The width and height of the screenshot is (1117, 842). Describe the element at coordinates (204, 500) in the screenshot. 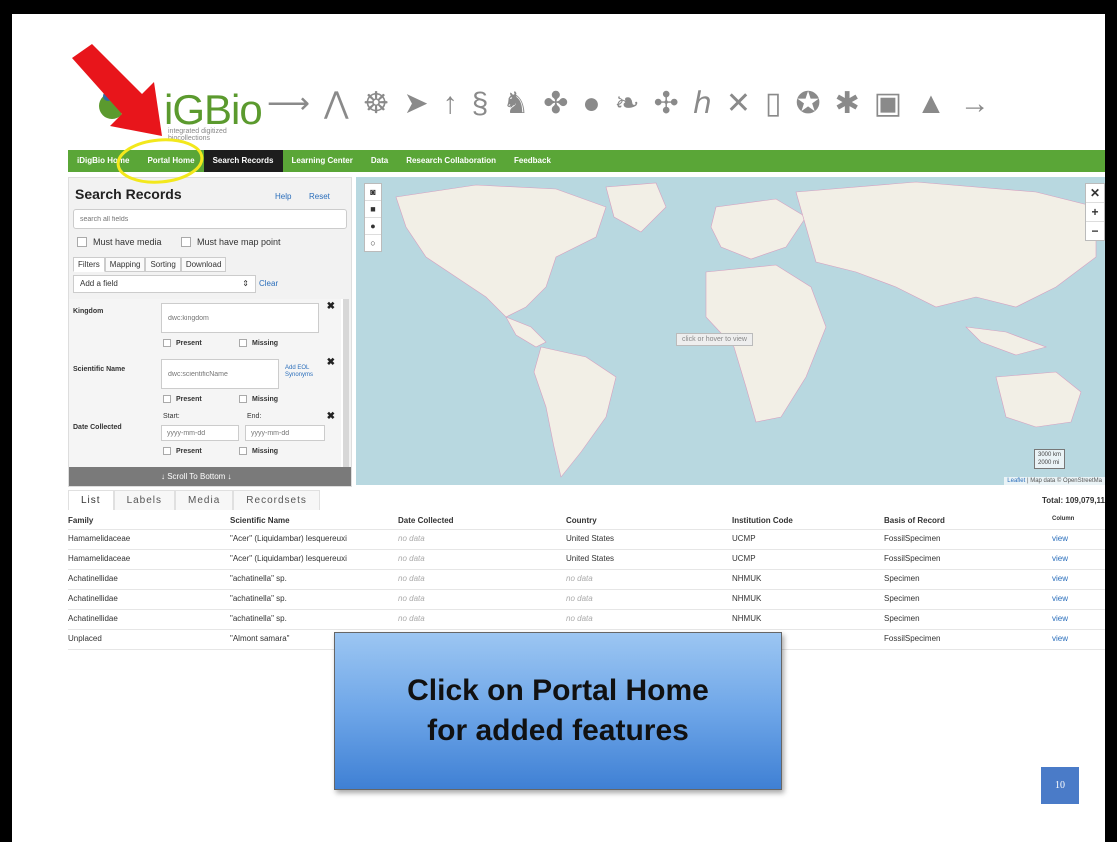

I see `tab-media: Media` at that location.